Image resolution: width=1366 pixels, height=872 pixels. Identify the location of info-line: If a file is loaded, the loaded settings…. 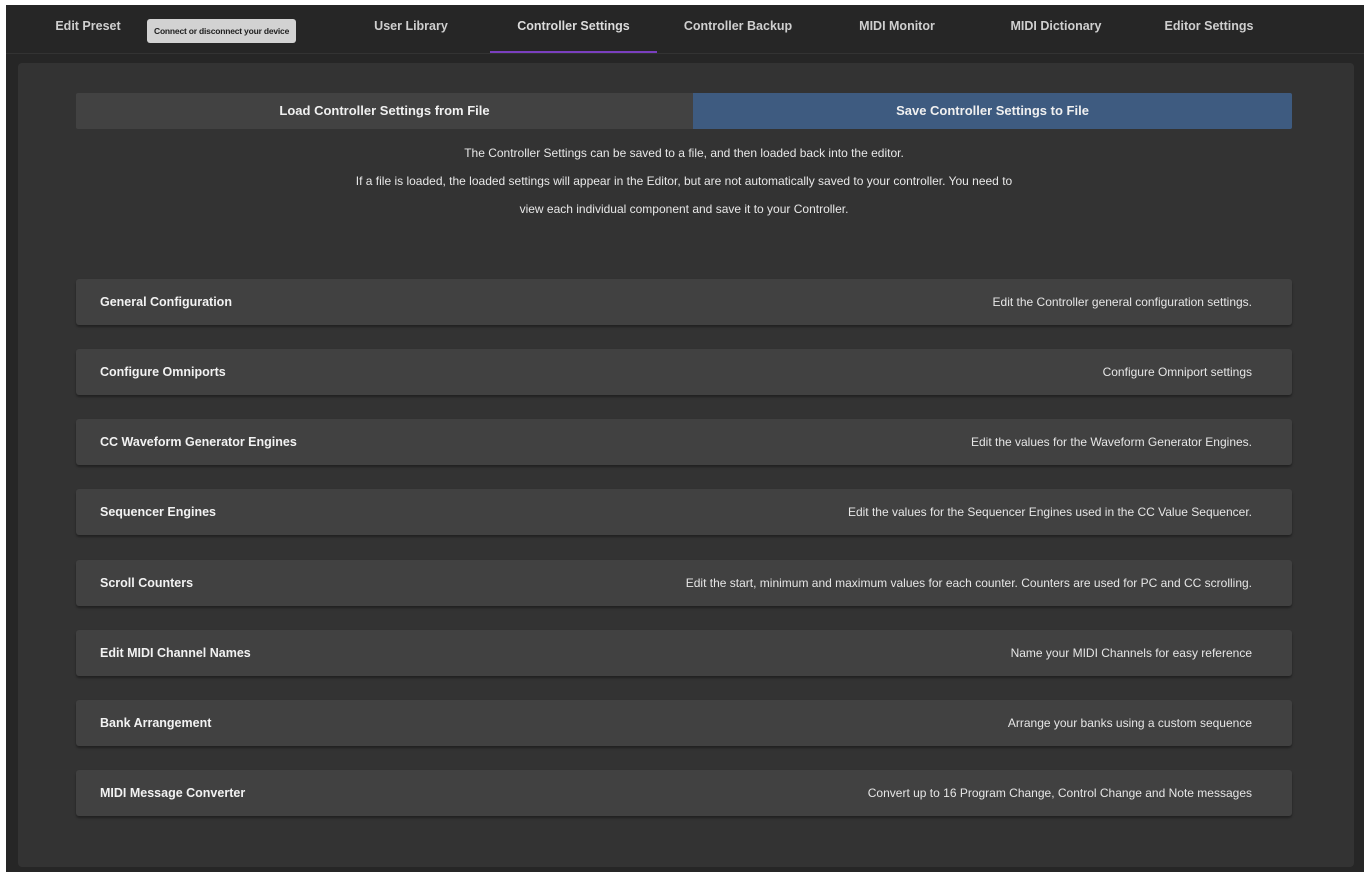
(684, 181).